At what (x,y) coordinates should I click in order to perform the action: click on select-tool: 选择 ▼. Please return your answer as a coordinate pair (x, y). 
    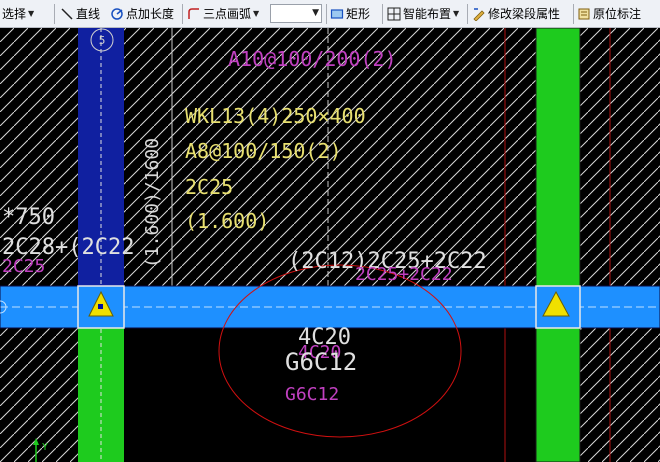
    Looking at the image, I should click on (18, 13).